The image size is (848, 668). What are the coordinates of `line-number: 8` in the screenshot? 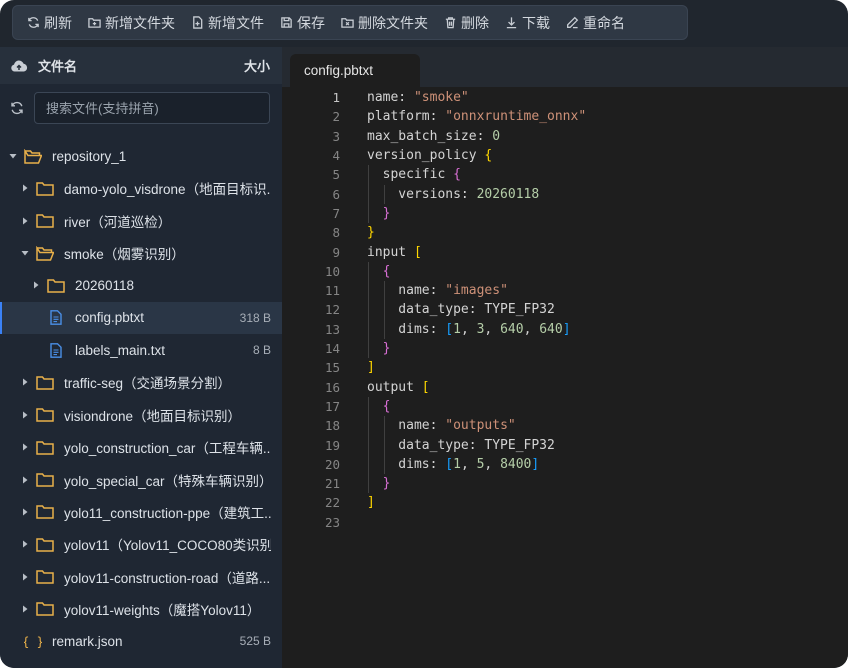 It's located at (336, 233).